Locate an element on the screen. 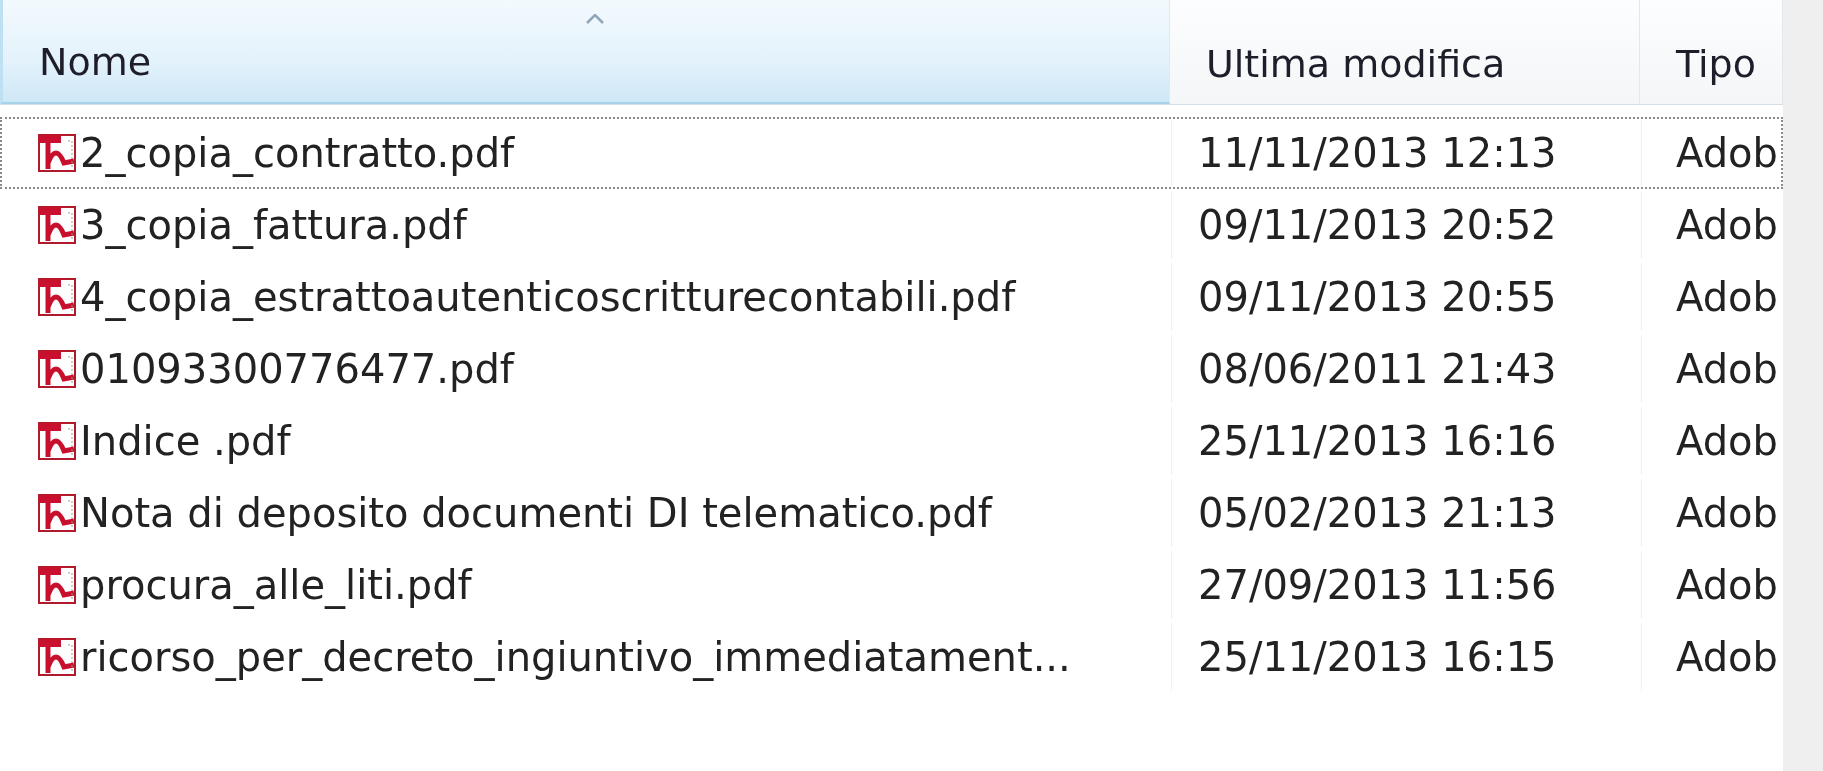 The height and width of the screenshot is (771, 1823). modified-date: 25/11/2013 16:16 is located at coordinates (1407, 441).